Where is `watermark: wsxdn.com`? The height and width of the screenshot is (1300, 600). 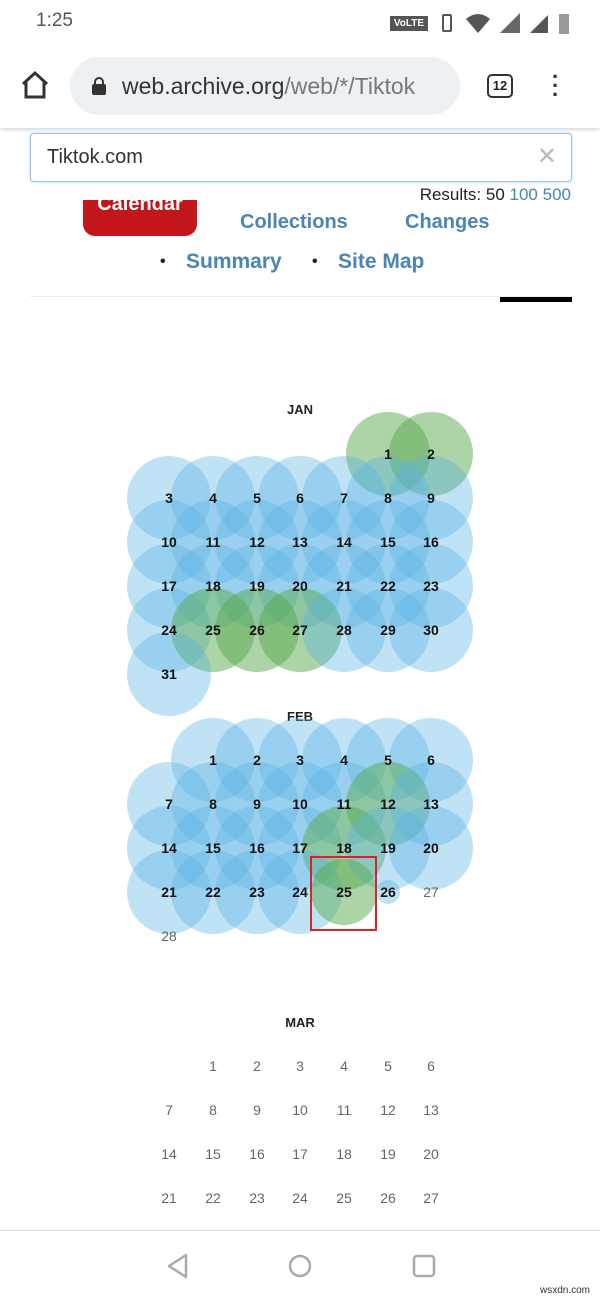
watermark: wsxdn.com is located at coordinates (564, 1290).